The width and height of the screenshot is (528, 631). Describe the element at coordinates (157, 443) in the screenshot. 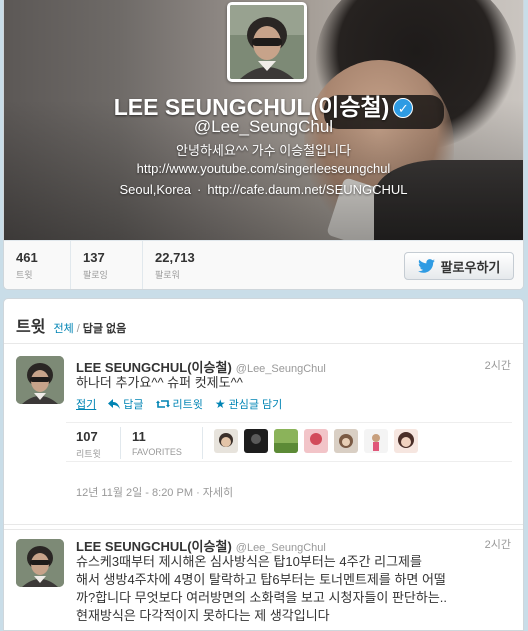

I see `tweet-favorite-count-block: 11 FAVORITES` at that location.